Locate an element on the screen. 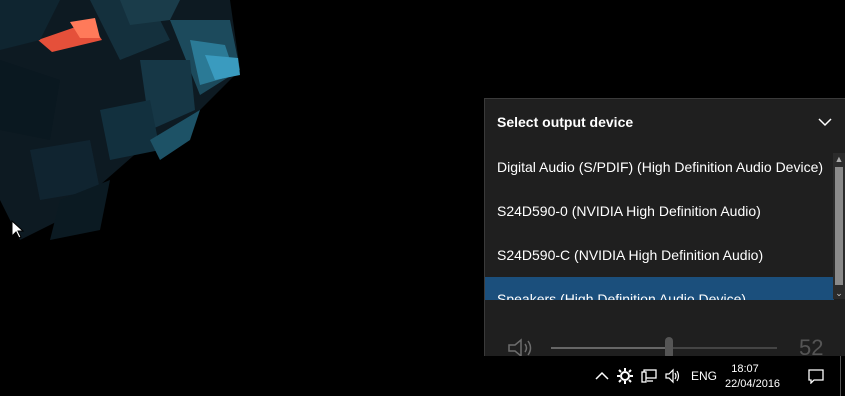 This screenshot has height=396, width=845. clock-date: 22/04/2016 is located at coordinates (753, 384).